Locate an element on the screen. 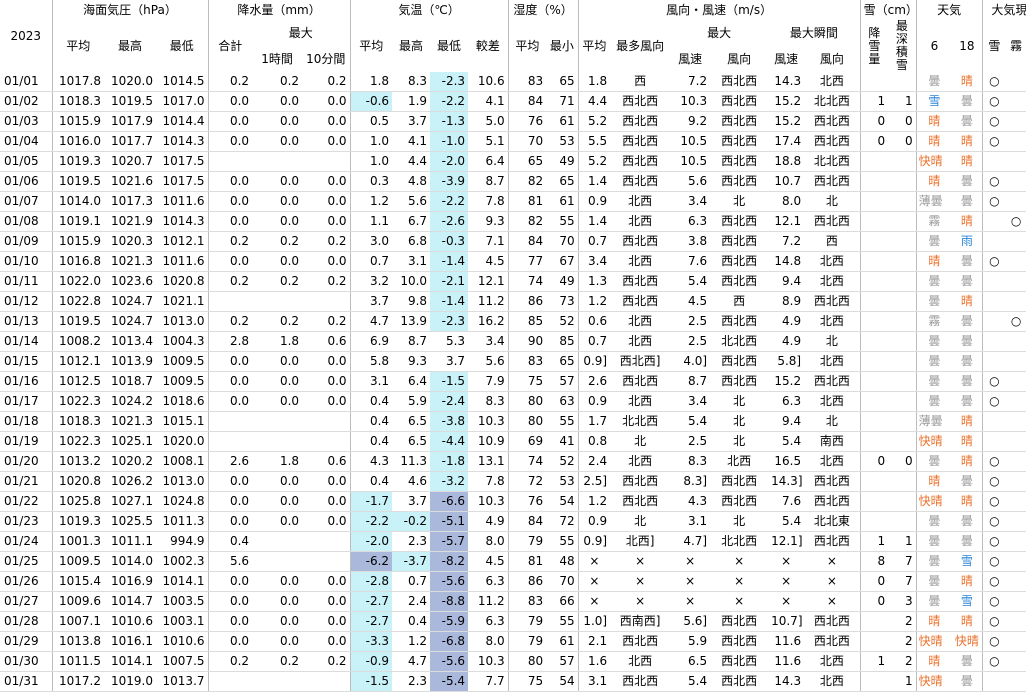 The width and height of the screenshot is (1026, 692). wind-max-dir-cell: 北 is located at coordinates (739, 441).